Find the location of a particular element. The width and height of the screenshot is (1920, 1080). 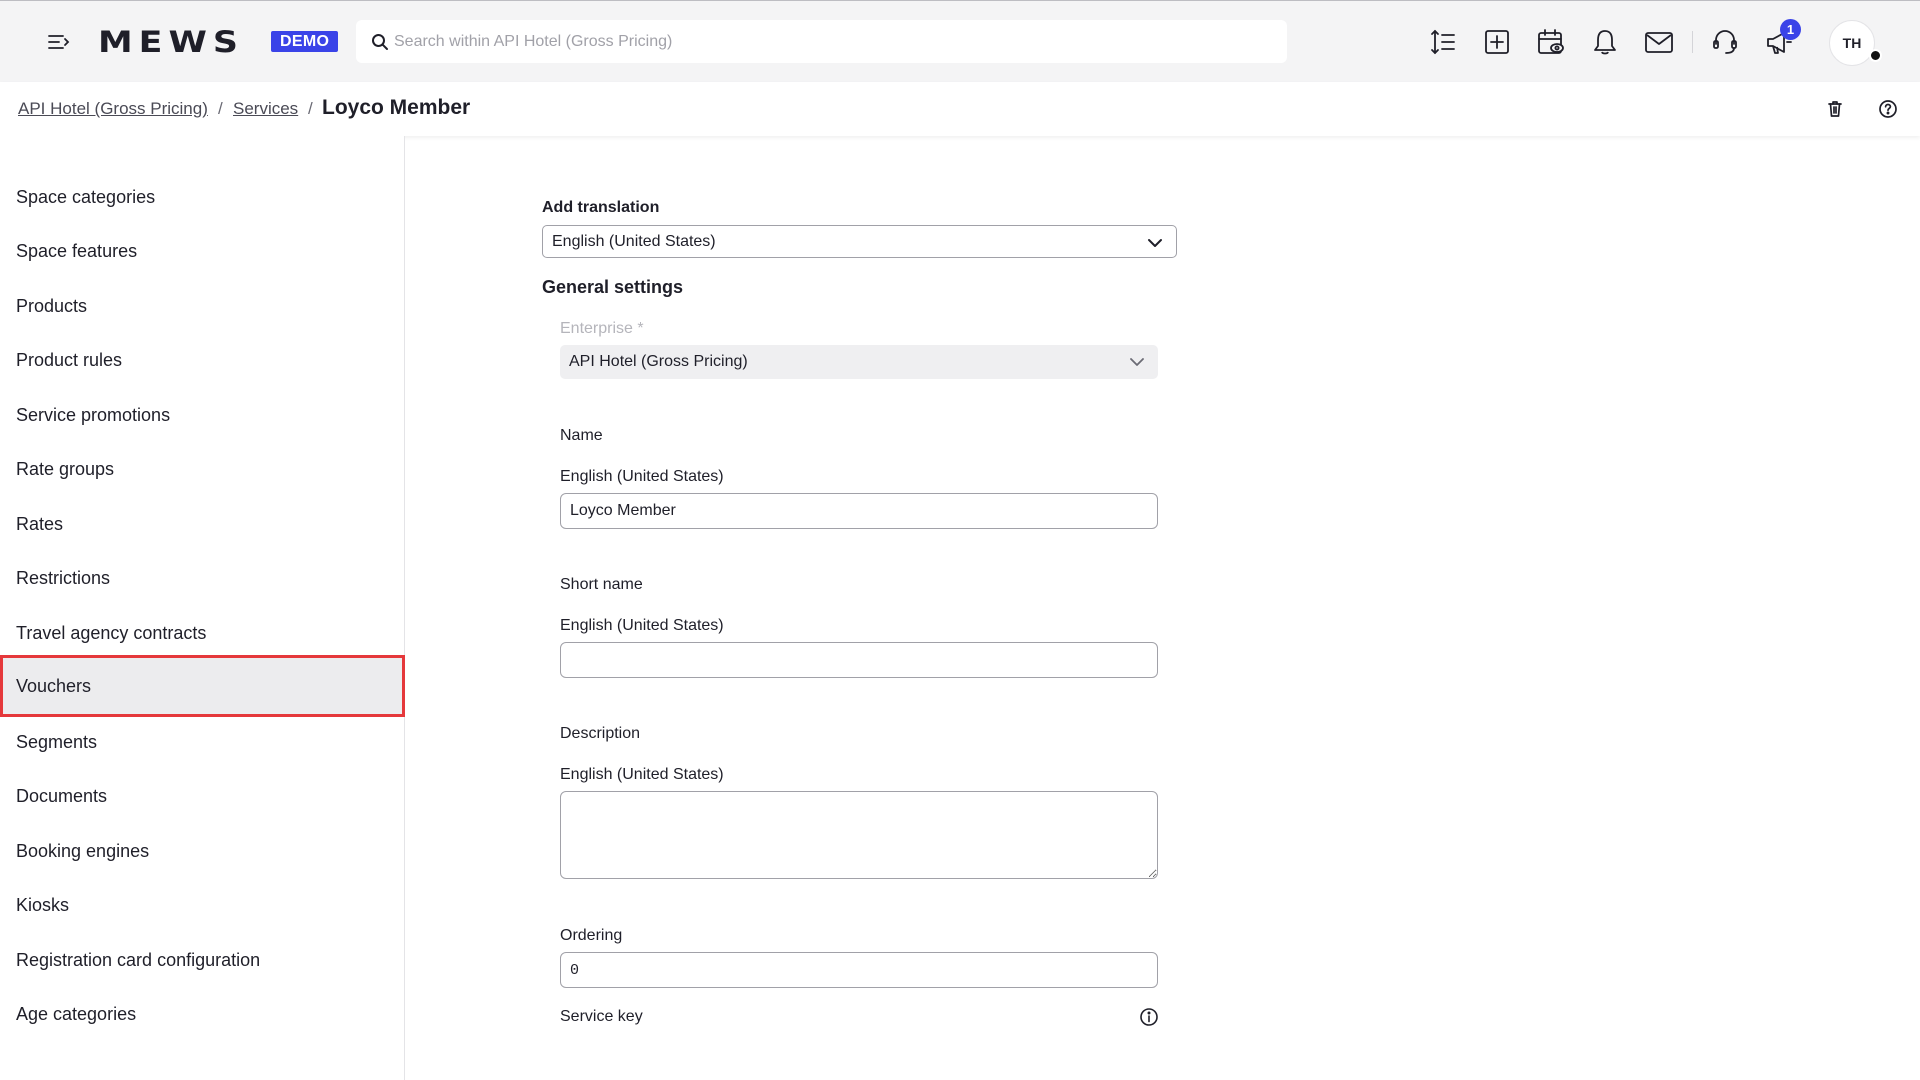

search-bar is located at coordinates (821, 41).